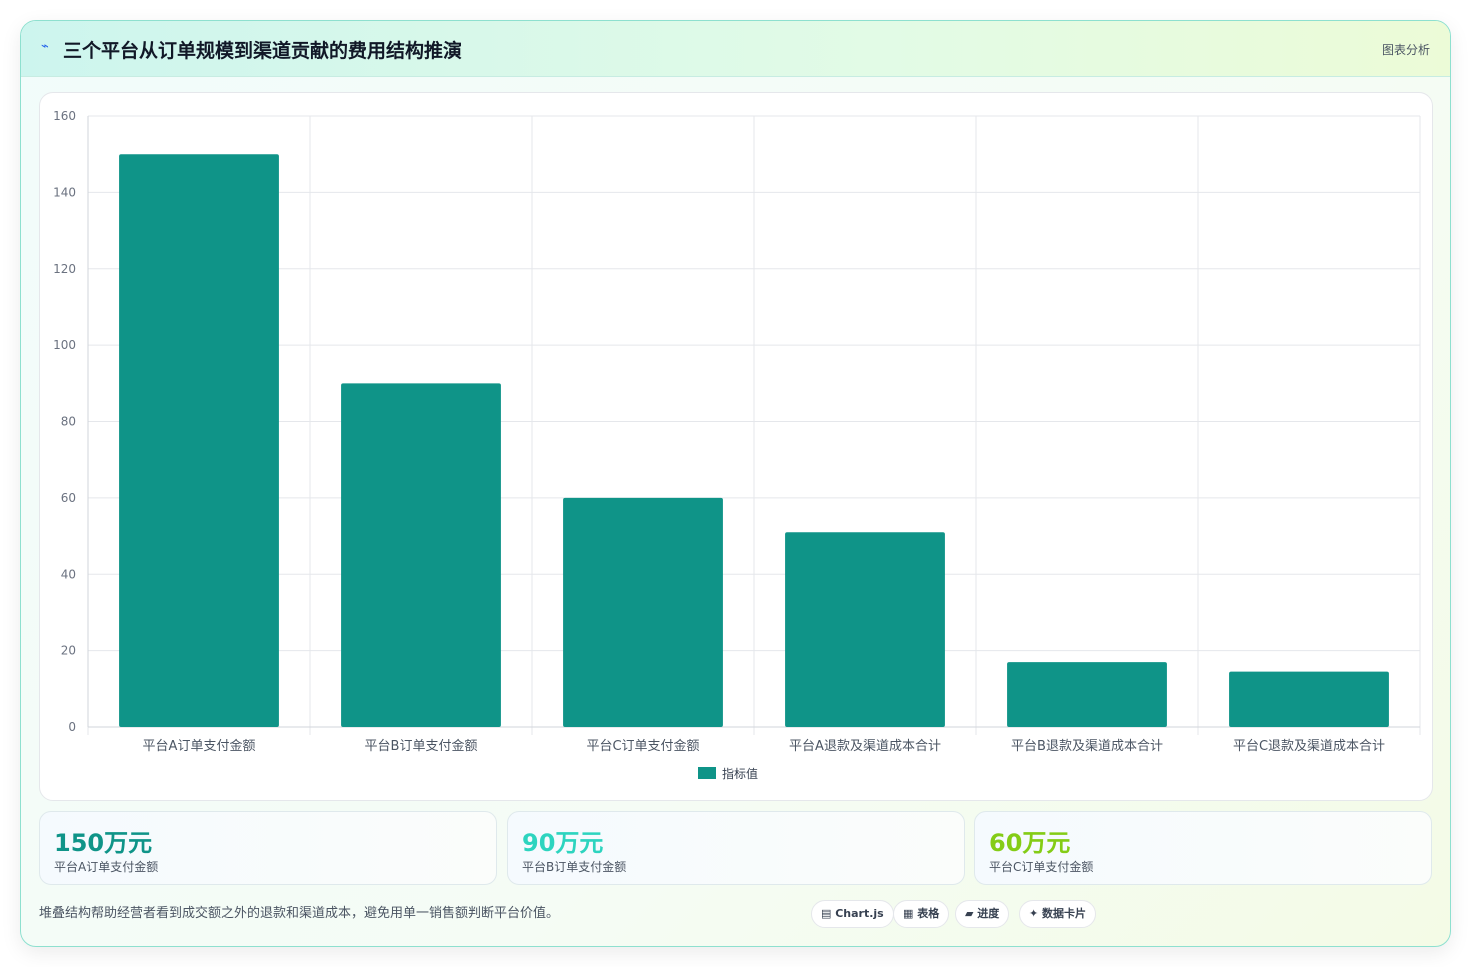 Image resolution: width=1471 pixels, height=967 pixels. Describe the element at coordinates (64, 269) in the screenshot. I see `y-tick-label: 120` at that location.